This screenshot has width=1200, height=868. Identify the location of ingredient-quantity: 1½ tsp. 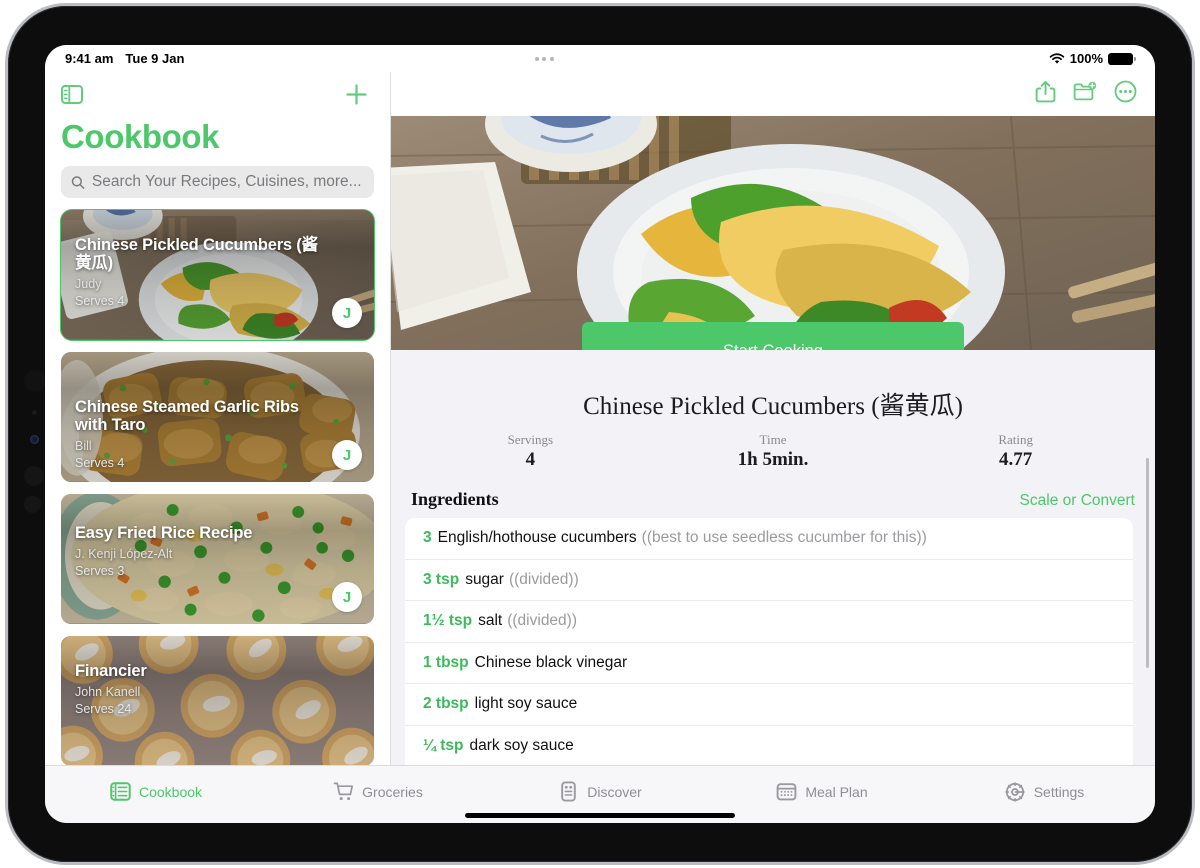
(448, 621).